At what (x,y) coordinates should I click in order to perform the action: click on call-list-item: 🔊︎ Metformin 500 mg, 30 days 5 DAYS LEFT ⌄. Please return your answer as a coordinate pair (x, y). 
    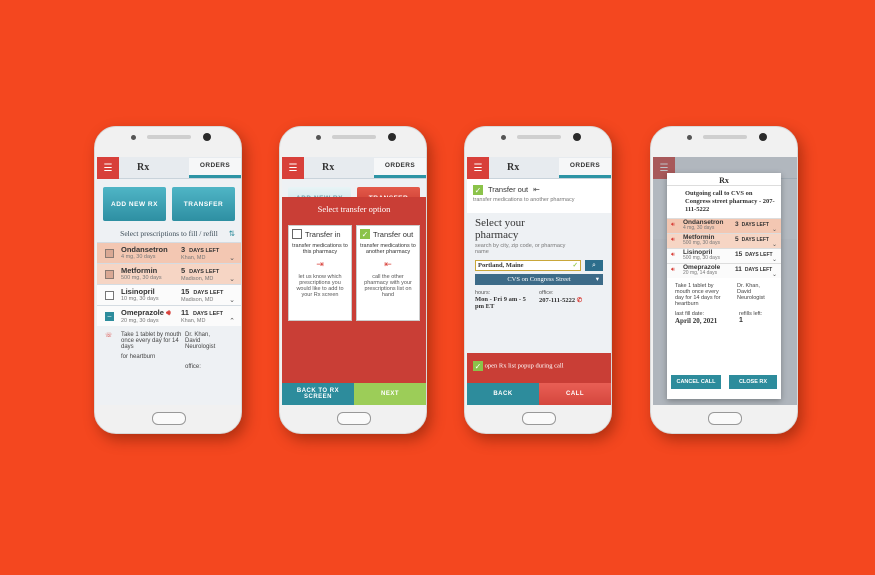
    Looking at the image, I should click on (724, 240).